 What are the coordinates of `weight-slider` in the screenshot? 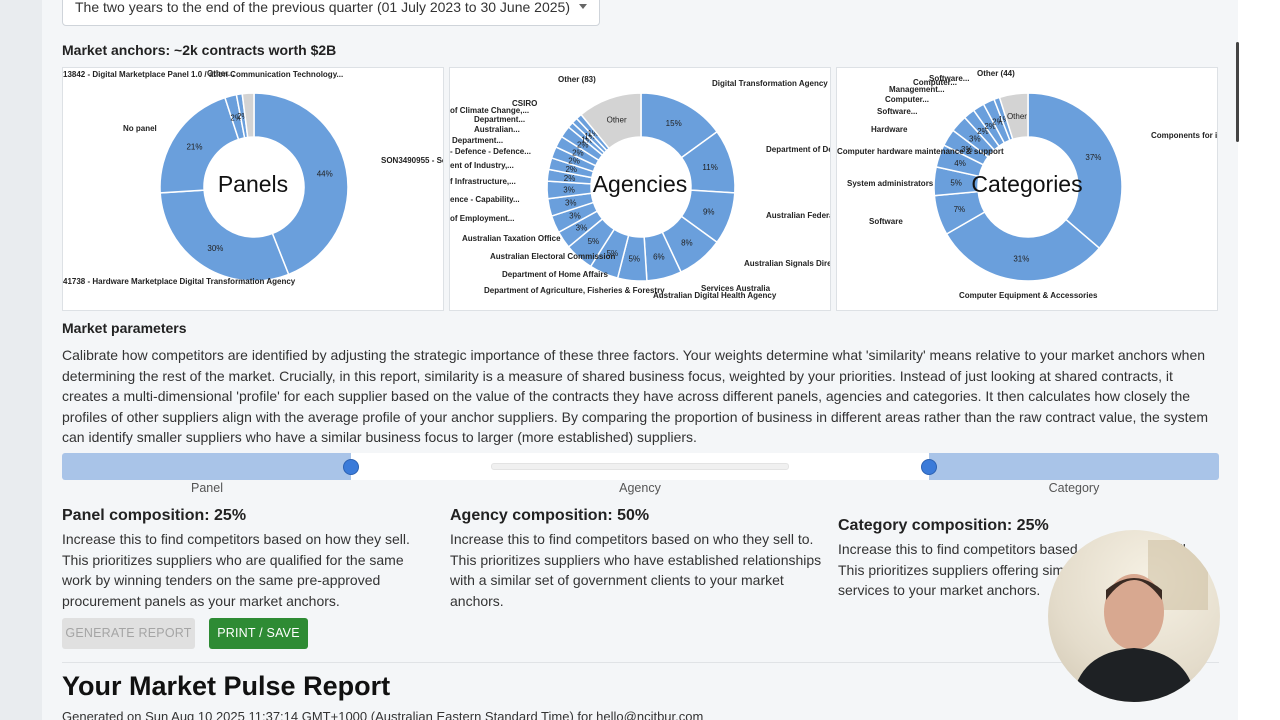 It's located at (640, 466).